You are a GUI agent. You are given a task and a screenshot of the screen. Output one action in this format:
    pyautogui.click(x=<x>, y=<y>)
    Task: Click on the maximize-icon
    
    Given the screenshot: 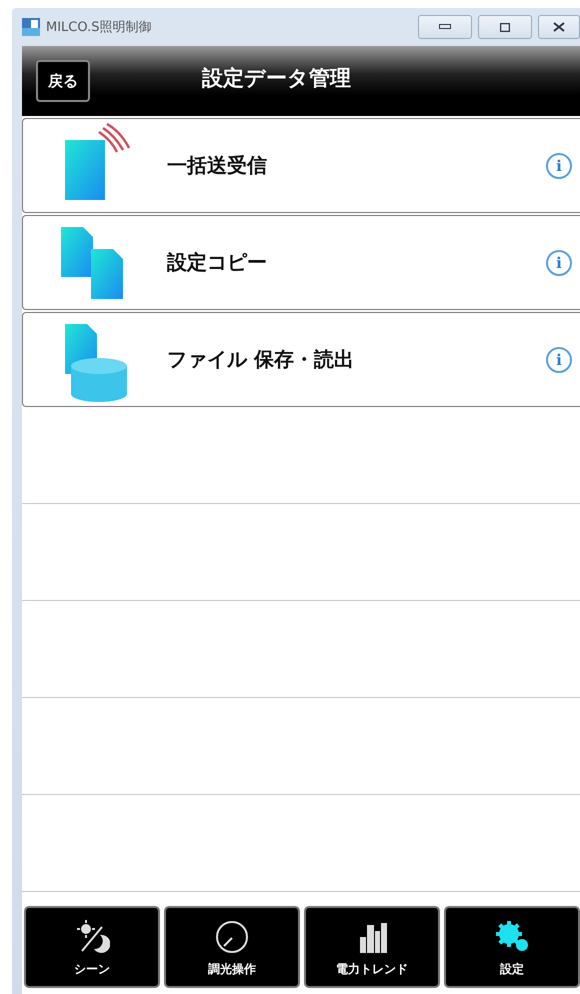 What is the action you would take?
    pyautogui.click(x=505, y=27)
    